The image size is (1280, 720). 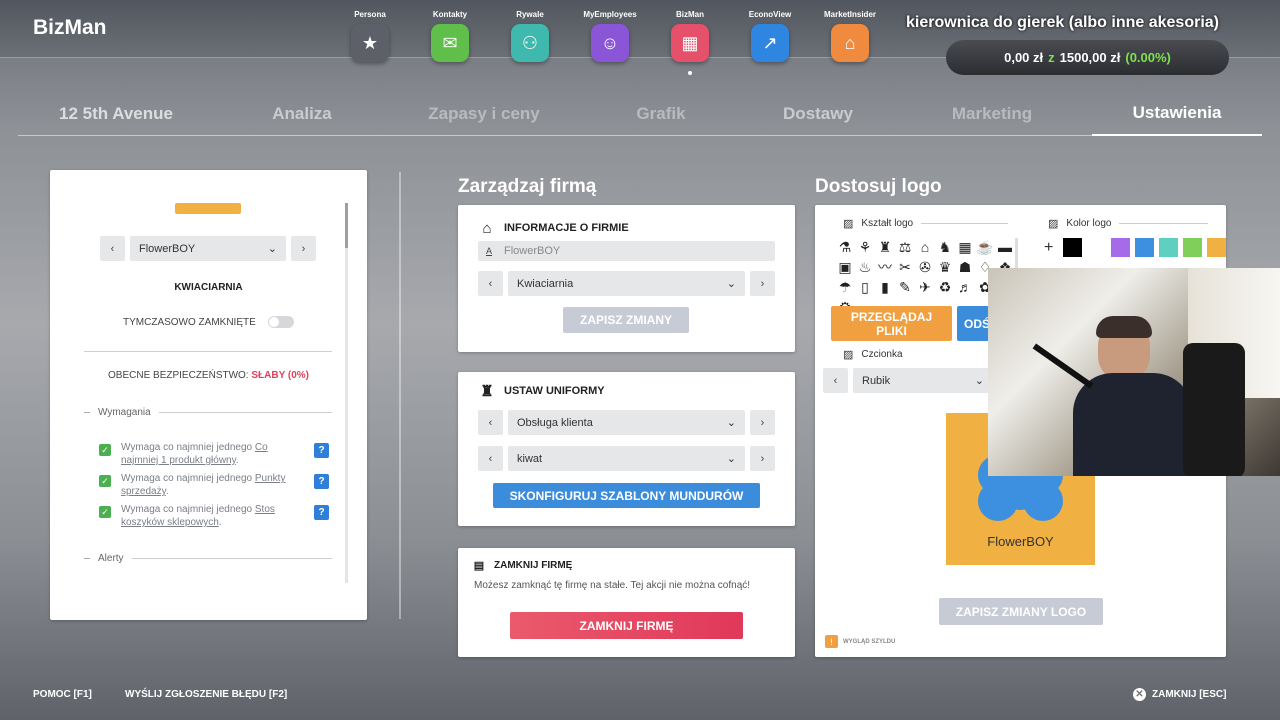 What do you see at coordinates (905, 267) in the screenshot?
I see `logo-shape-icon: ✂` at bounding box center [905, 267].